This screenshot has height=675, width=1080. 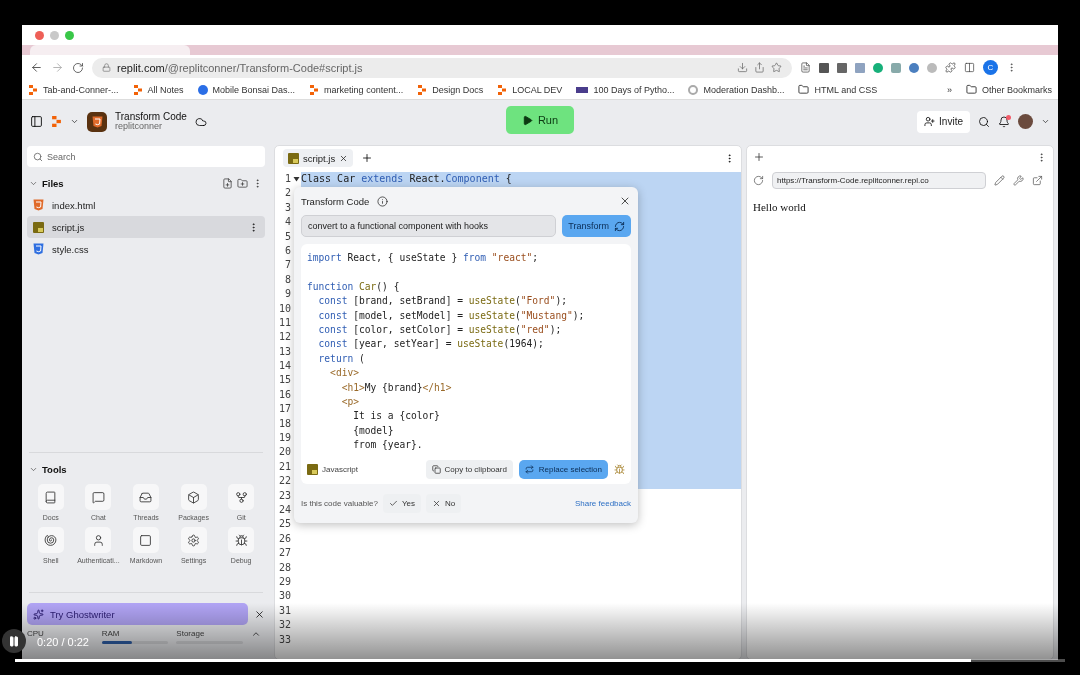 What do you see at coordinates (396, 387) in the screenshot?
I see `code-line: <h1>My {brand}</h1>` at bounding box center [396, 387].